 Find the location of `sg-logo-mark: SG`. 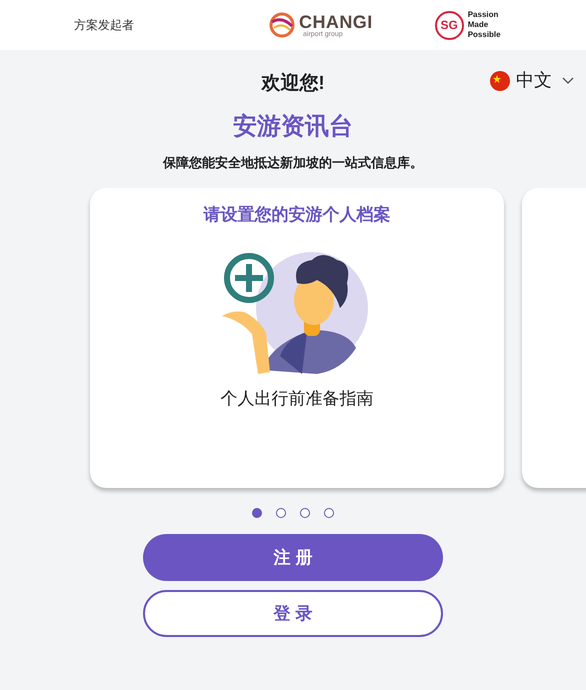

sg-logo-mark: SG is located at coordinates (449, 25).